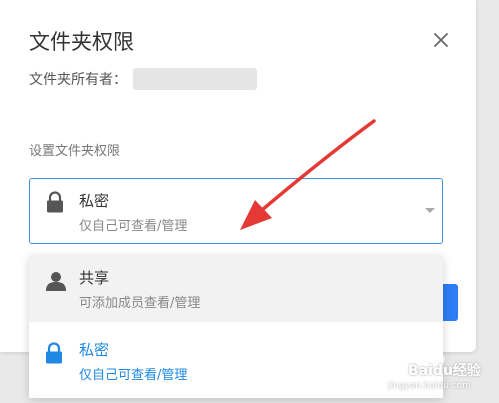 This screenshot has height=403, width=499. Describe the element at coordinates (195, 79) in the screenshot. I see `owner-name-redacted` at that location.